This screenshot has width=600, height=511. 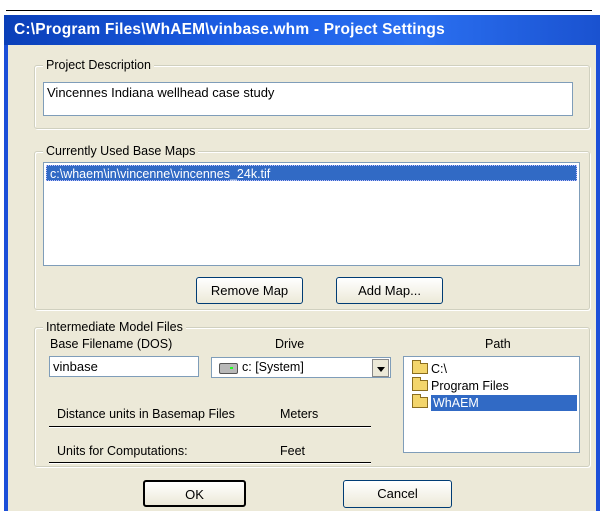 What do you see at coordinates (98, 65) in the screenshot?
I see `project-description-label: Project Description` at bounding box center [98, 65].